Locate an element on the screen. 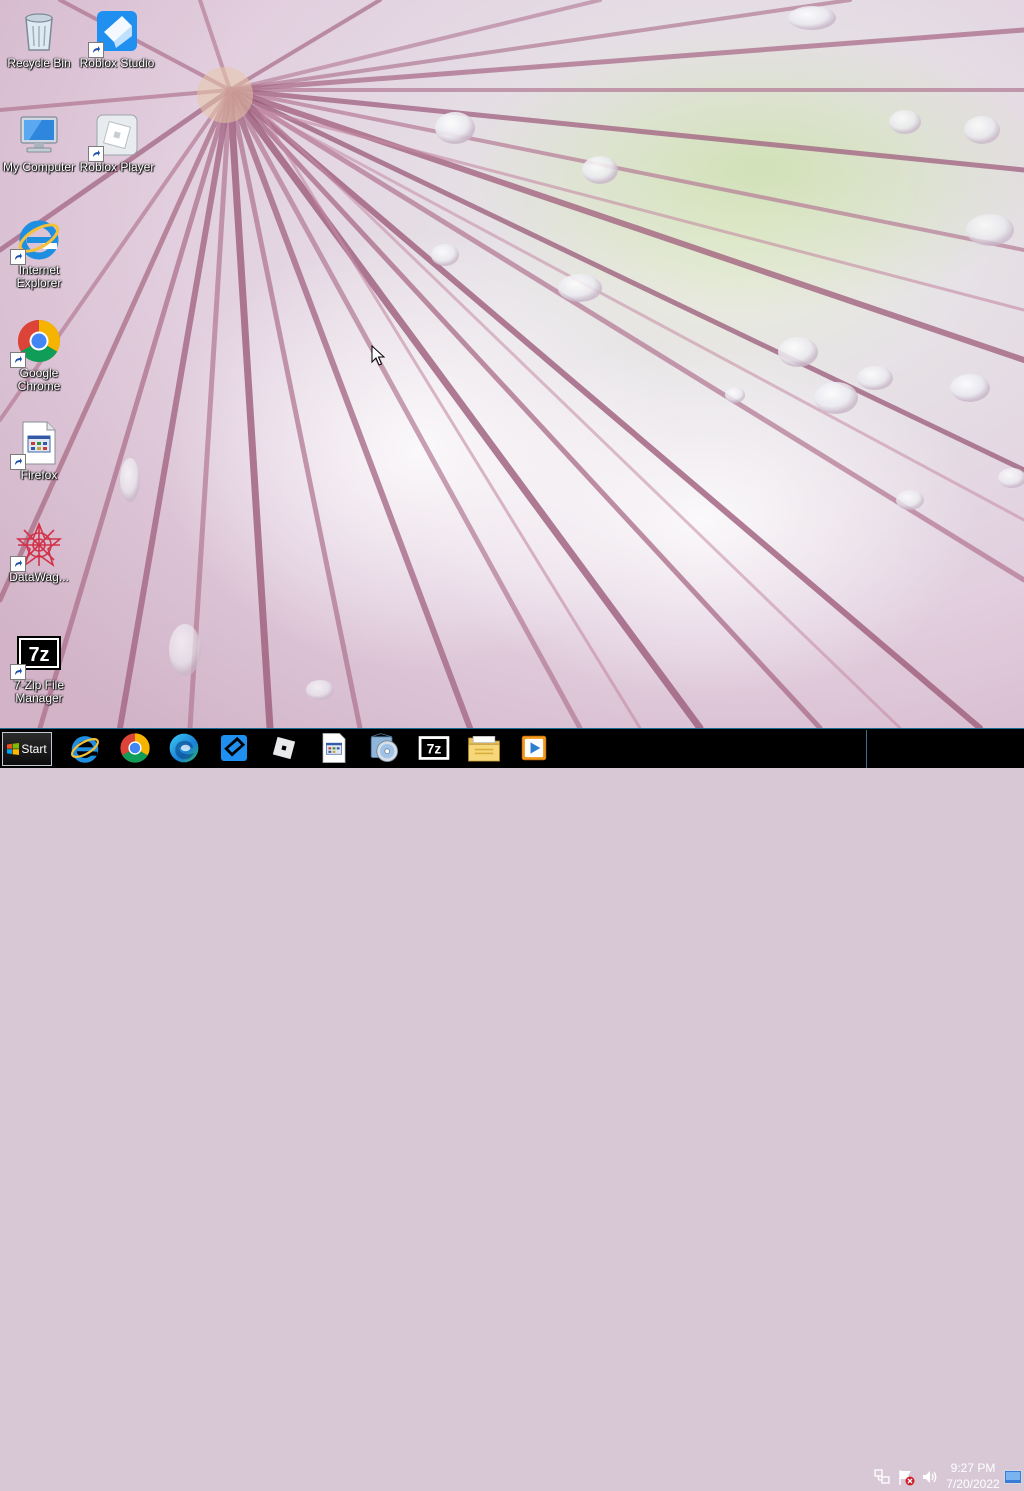  desktop-icon-label: Firefox is located at coordinates (39, 475).